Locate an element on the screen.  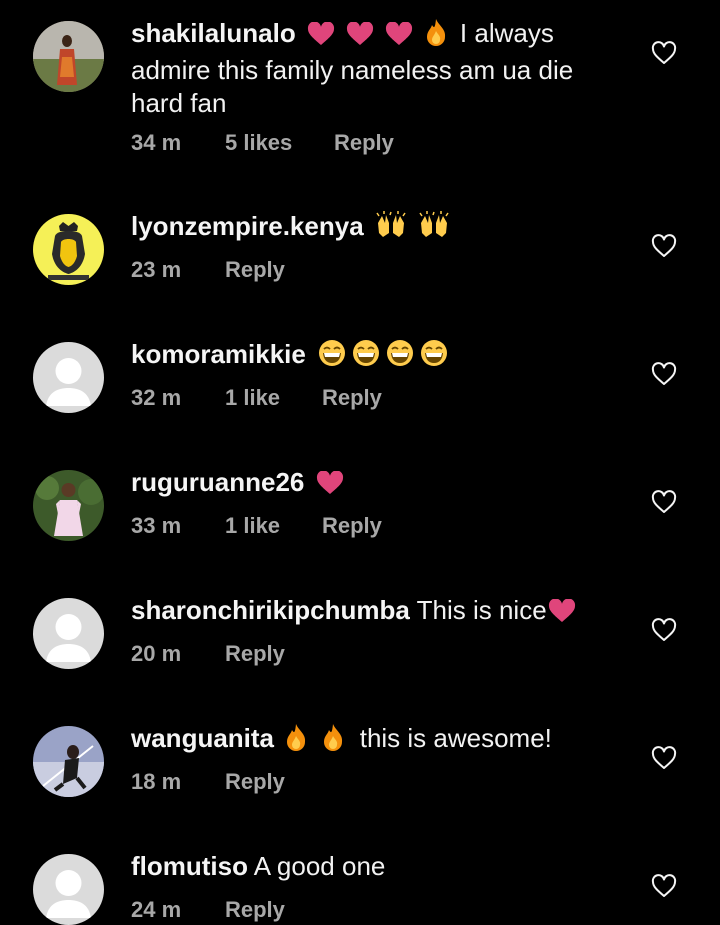
comment-meta: 34 m 5 likes Reply is located at coordinates (262, 143).